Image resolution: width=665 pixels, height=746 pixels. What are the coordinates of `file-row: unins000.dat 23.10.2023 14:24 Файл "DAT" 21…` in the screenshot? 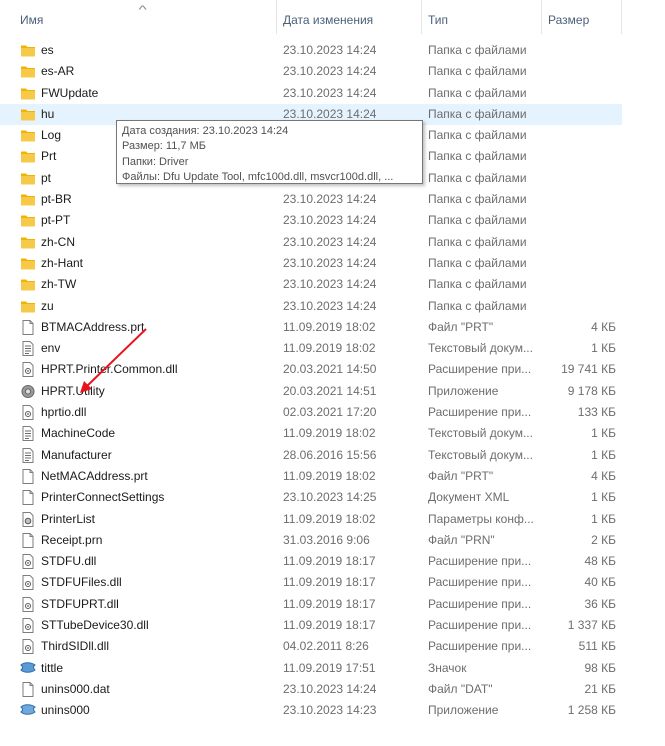 It's located at (311, 689).